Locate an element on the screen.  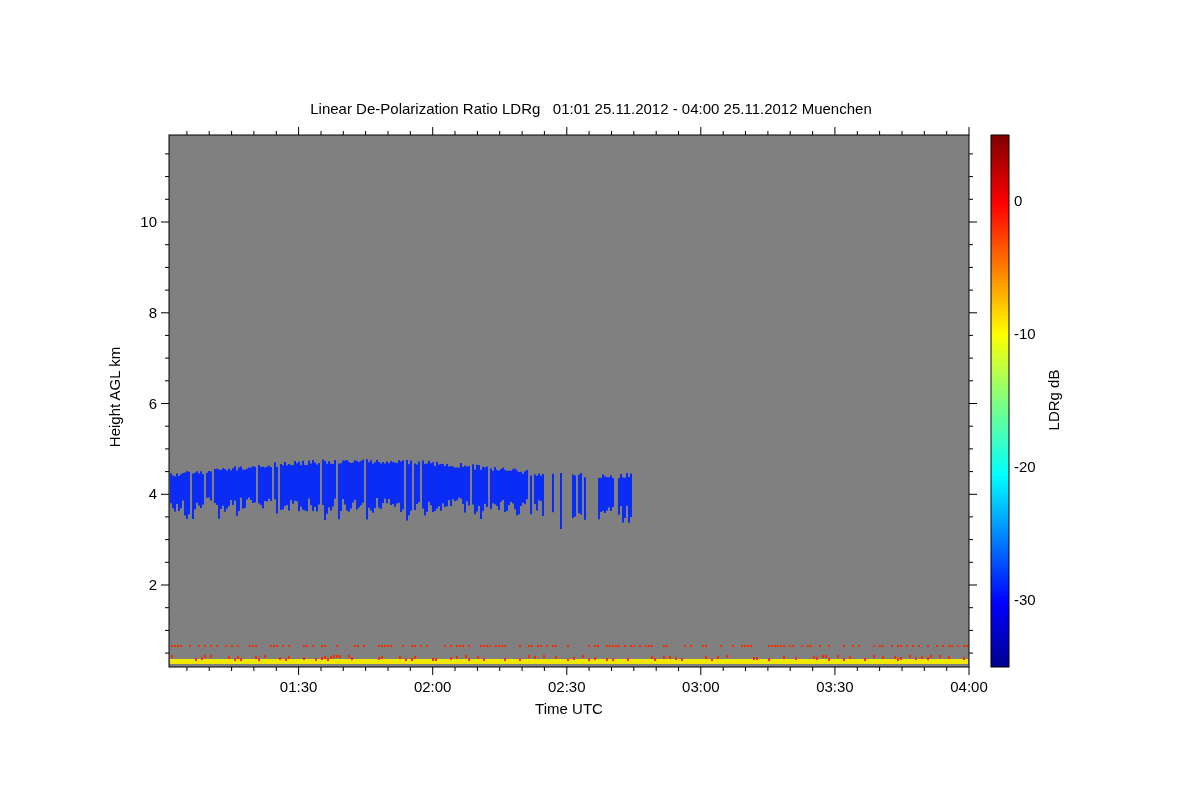
y-tick-label: 10 is located at coordinates (148, 221).